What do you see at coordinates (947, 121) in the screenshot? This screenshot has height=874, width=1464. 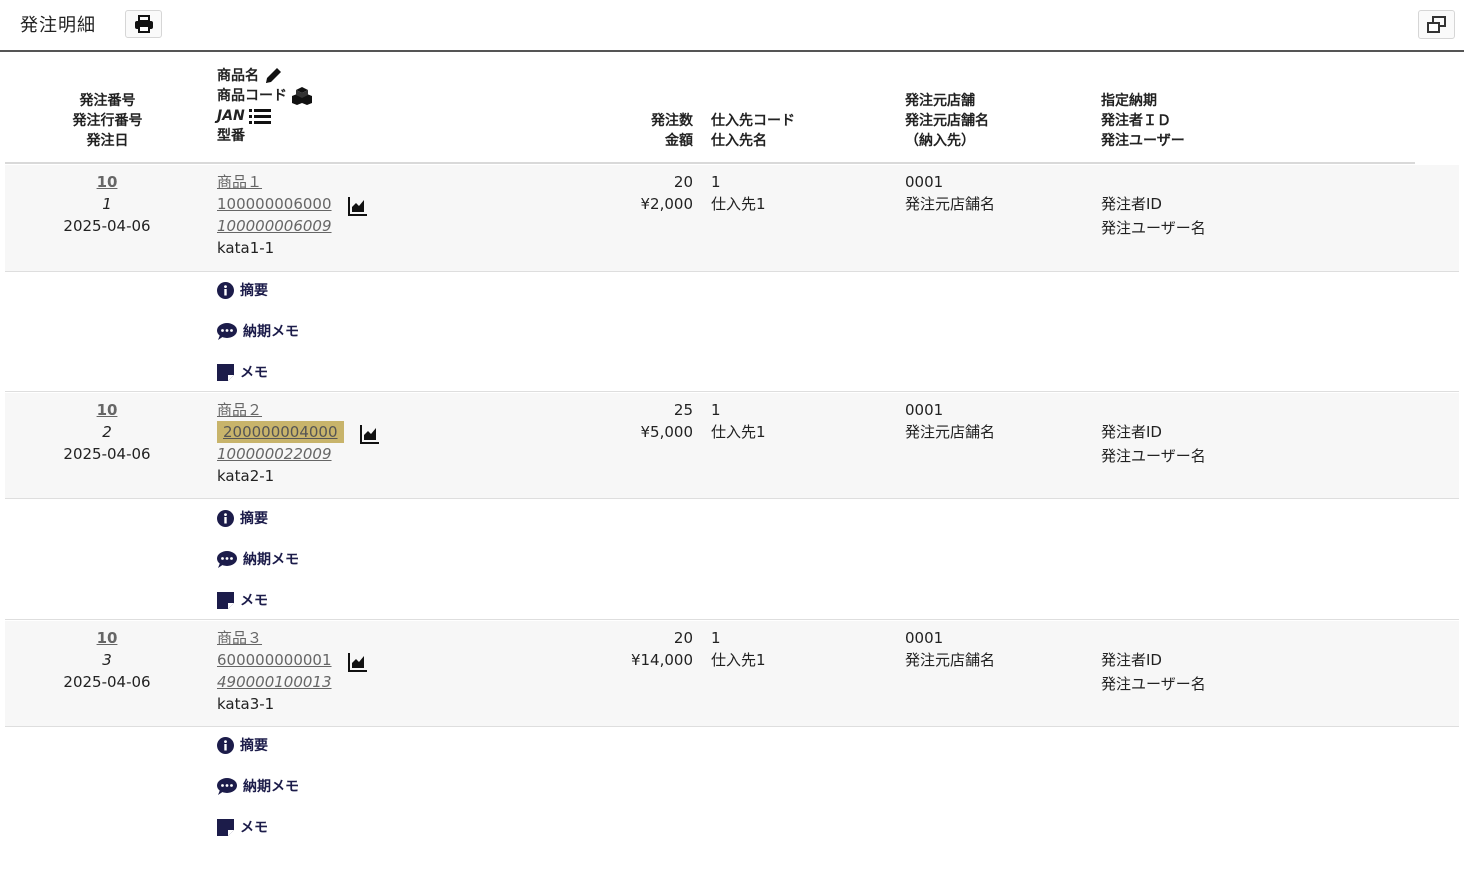 I see `header-store-name: 発注元店舗名` at bounding box center [947, 121].